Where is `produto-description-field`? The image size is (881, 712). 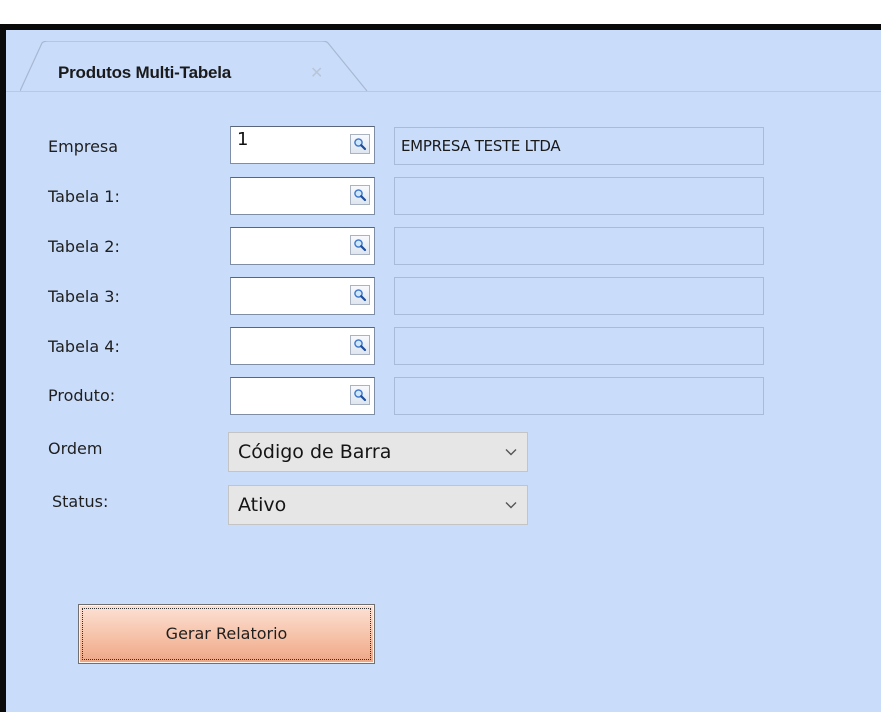
produto-description-field is located at coordinates (579, 396).